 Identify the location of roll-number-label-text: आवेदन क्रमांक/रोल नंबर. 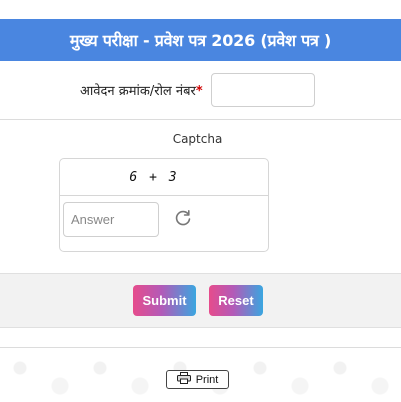
(138, 91).